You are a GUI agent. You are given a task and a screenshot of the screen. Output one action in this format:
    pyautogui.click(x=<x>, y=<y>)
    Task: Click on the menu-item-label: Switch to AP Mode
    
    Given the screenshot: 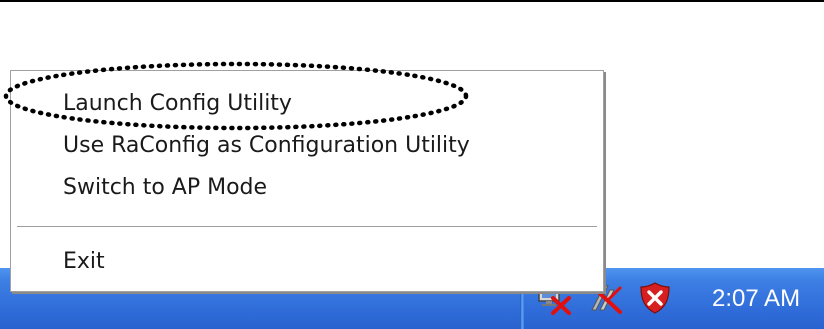 What is the action you would take?
    pyautogui.click(x=165, y=187)
    